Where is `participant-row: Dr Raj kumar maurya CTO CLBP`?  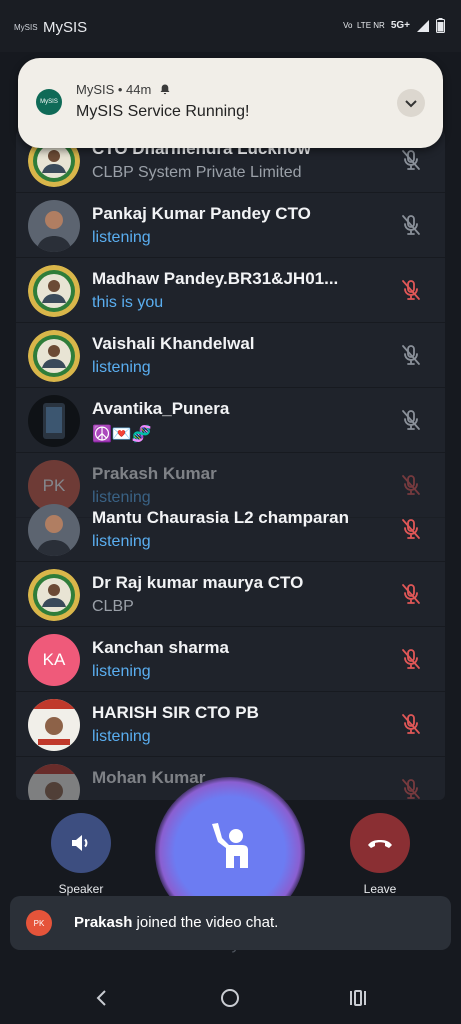 participant-row: Dr Raj kumar maurya CTO CLBP is located at coordinates (230, 594).